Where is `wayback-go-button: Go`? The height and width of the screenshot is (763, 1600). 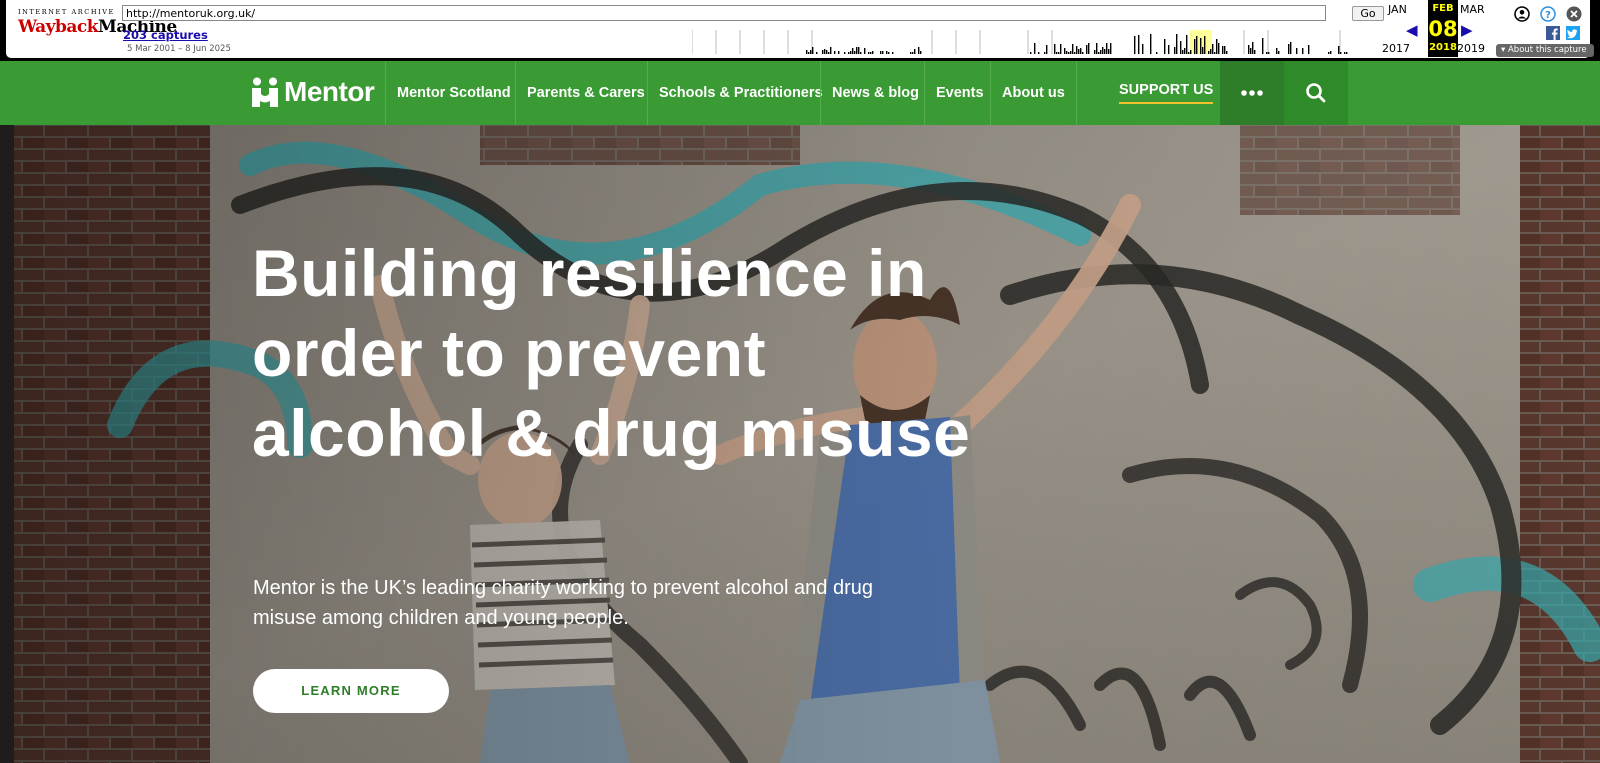 wayback-go-button: Go is located at coordinates (1368, 13).